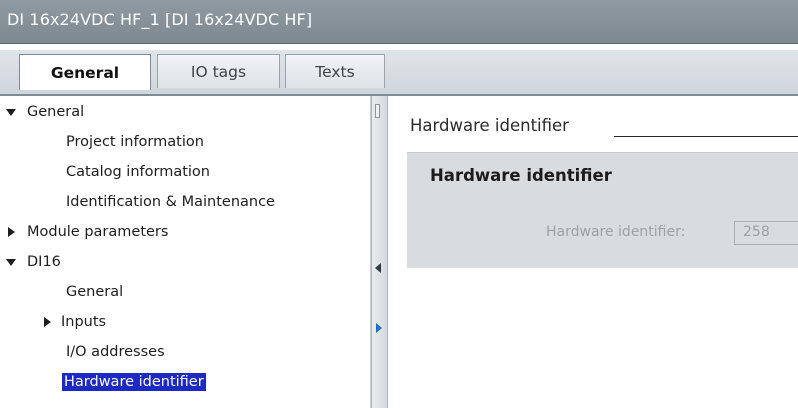 This screenshot has height=408, width=798. What do you see at coordinates (44, 262) in the screenshot?
I see `nav-item-label: DI16` at bounding box center [44, 262].